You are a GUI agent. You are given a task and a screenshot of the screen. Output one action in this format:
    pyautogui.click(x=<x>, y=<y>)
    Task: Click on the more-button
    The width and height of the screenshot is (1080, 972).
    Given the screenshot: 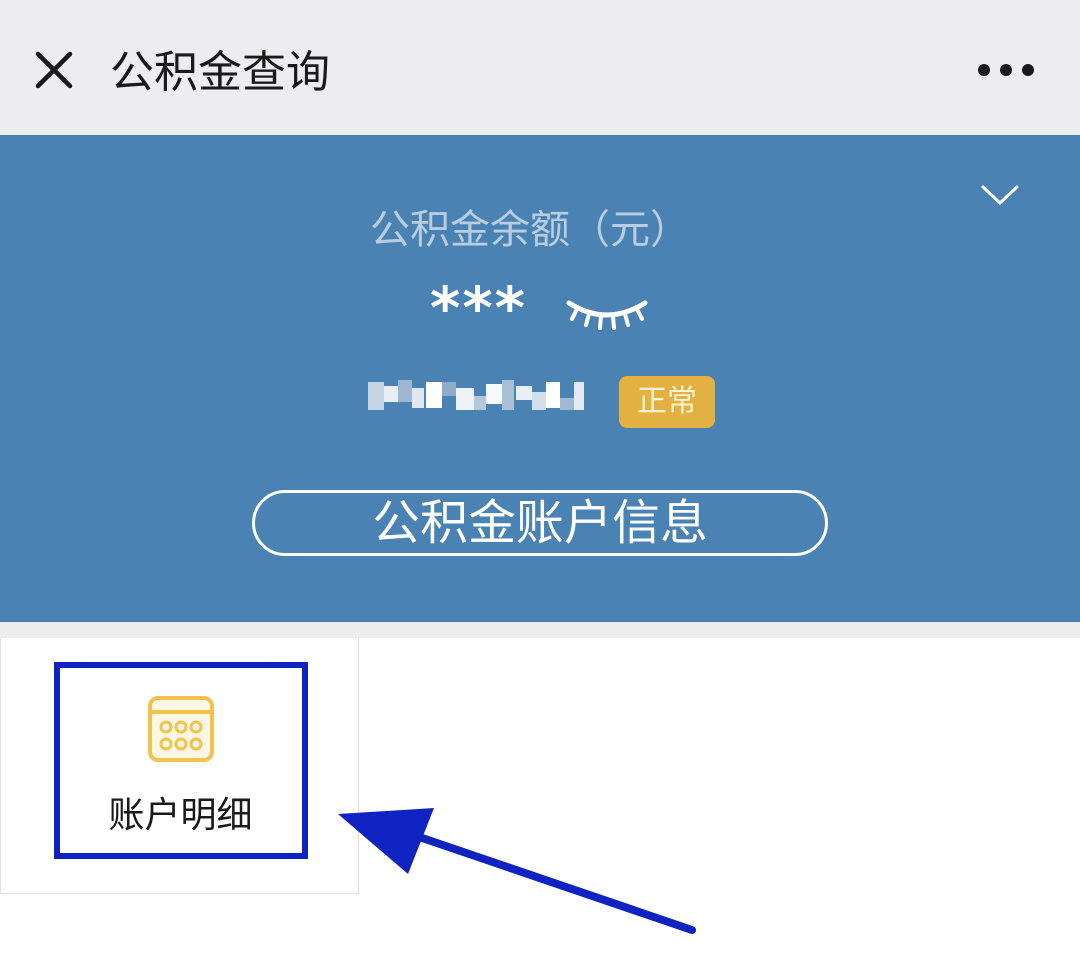 What is the action you would take?
    pyautogui.click(x=1006, y=70)
    